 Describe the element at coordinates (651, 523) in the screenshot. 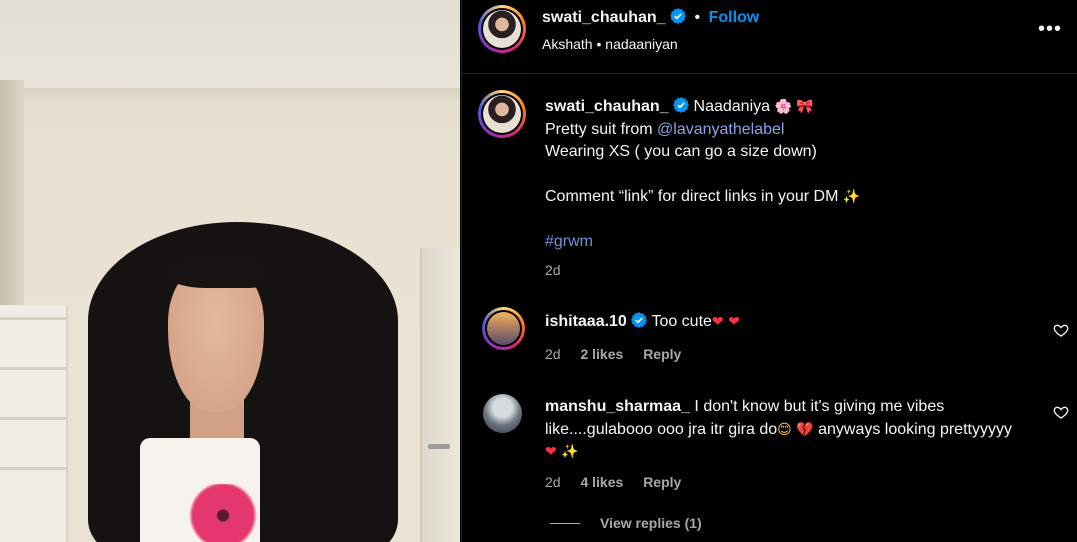

I see `view-replies-label: View replies (1)` at that location.